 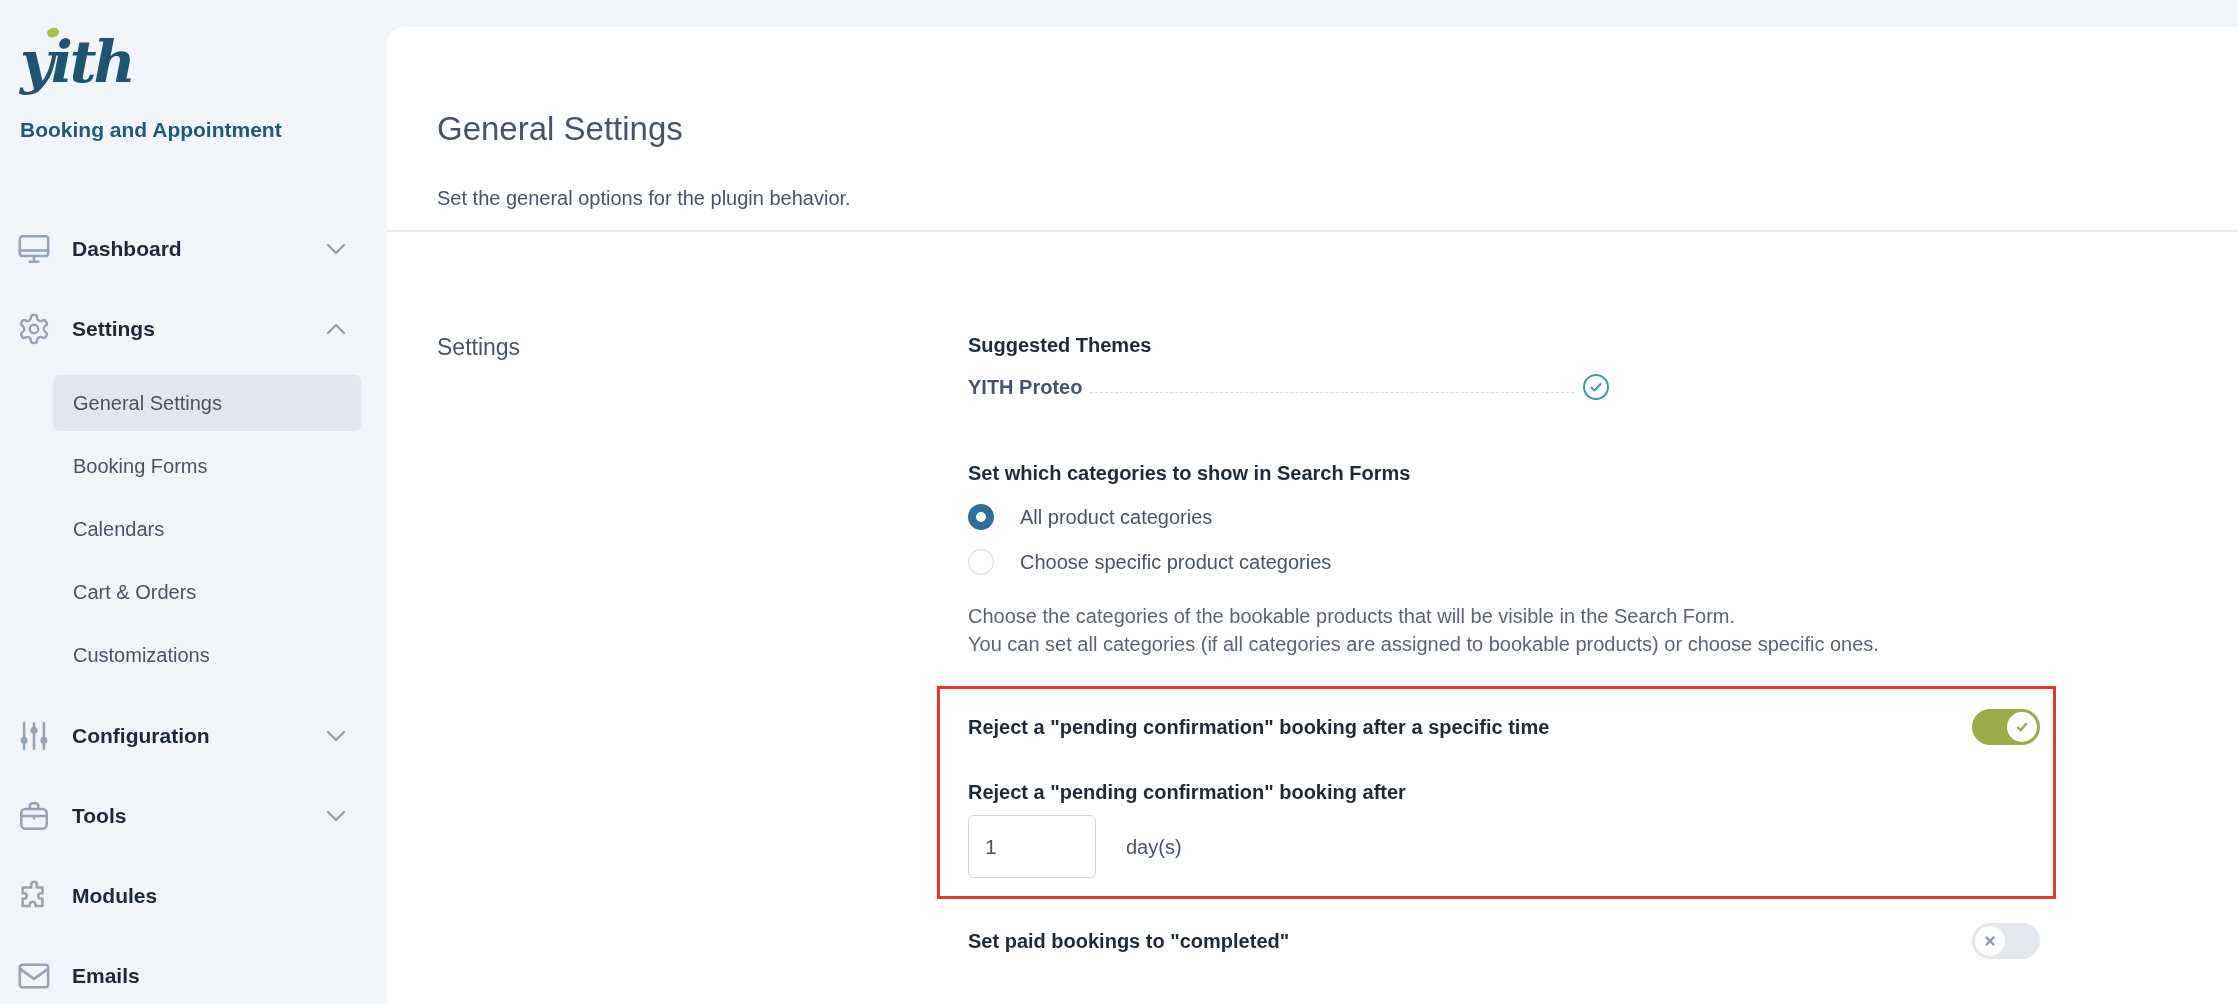 What do you see at coordinates (644, 198) in the screenshot?
I see `page-subtitle: Set the general options for the plugin behavior.` at bounding box center [644, 198].